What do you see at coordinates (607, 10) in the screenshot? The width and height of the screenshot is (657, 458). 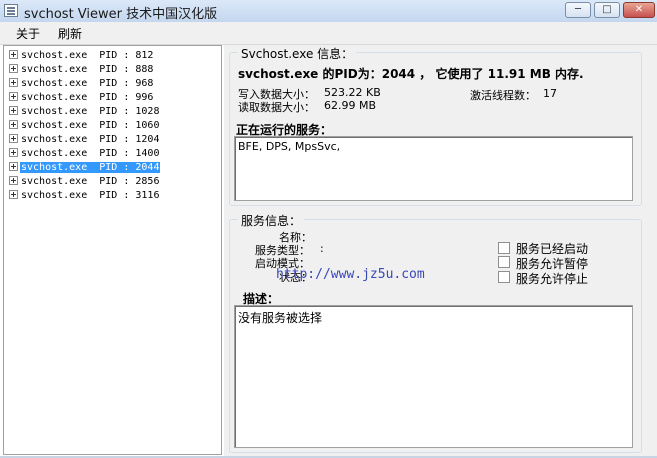 I see `maximize-button: □` at bounding box center [607, 10].